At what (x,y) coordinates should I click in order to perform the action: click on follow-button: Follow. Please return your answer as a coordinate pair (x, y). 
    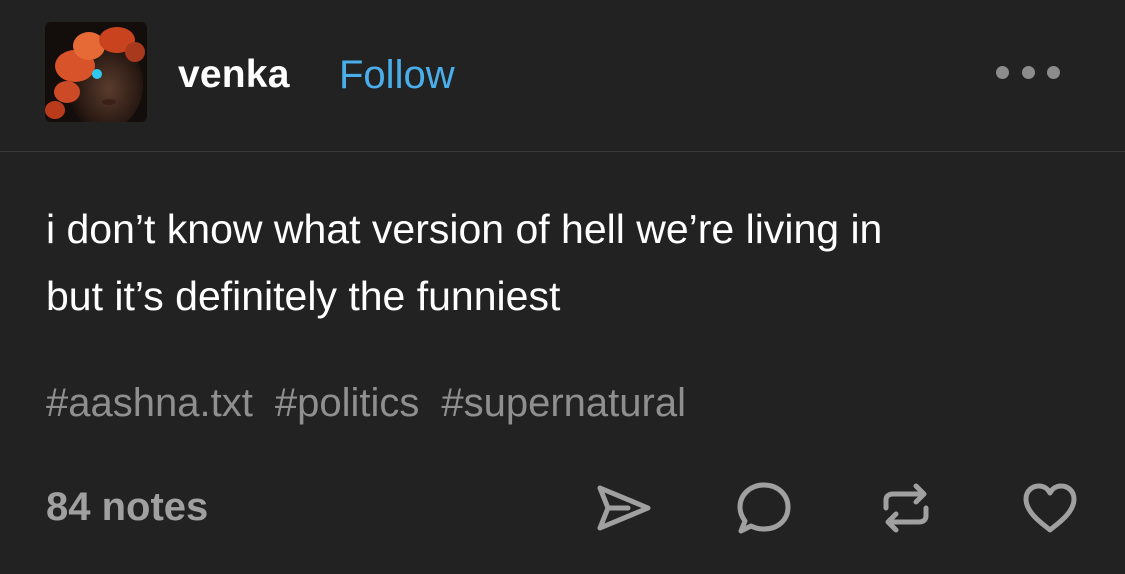
    Looking at the image, I should click on (397, 75).